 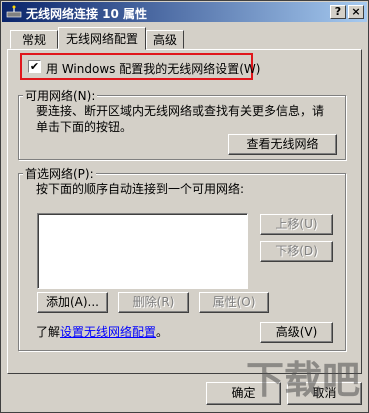 I want to click on learn-more-prefix: 了解, so click(x=48, y=332).